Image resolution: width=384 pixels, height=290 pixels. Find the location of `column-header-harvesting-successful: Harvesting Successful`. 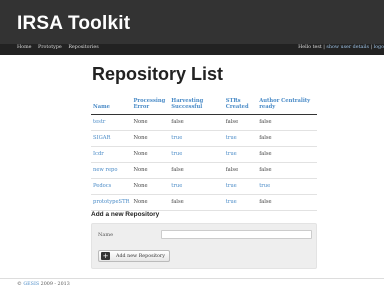

column-header-harvesting-successful: Harvesting Successful is located at coordinates (196, 105).